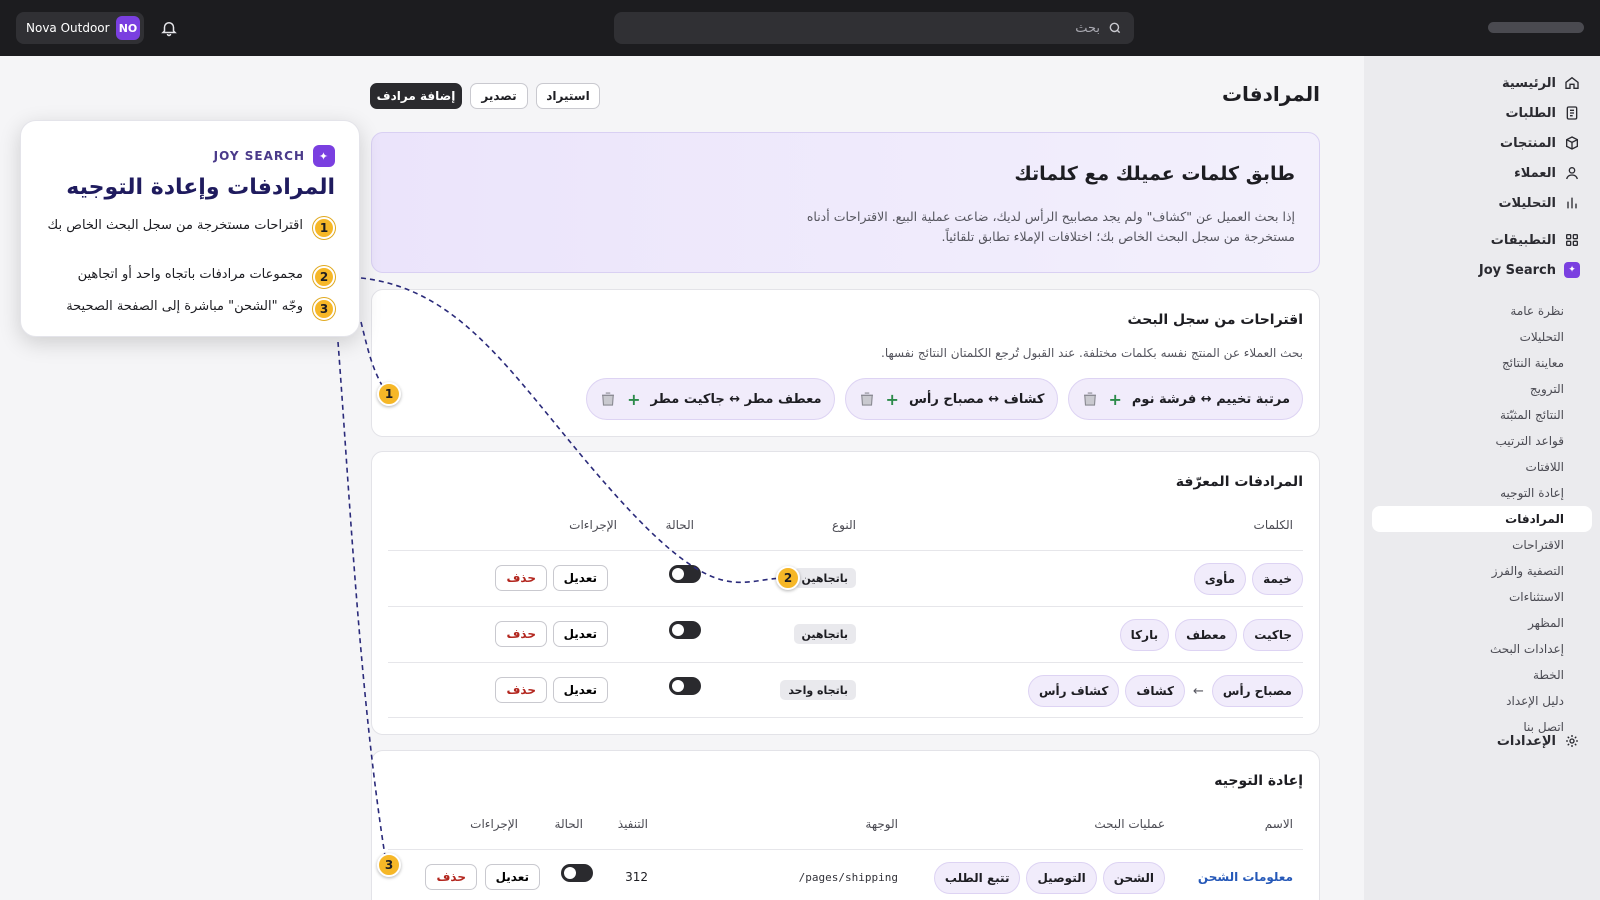 The width and height of the screenshot is (1600, 900). Describe the element at coordinates (632, 824) in the screenshot. I see `col-header-hits: التنفيذ` at that location.